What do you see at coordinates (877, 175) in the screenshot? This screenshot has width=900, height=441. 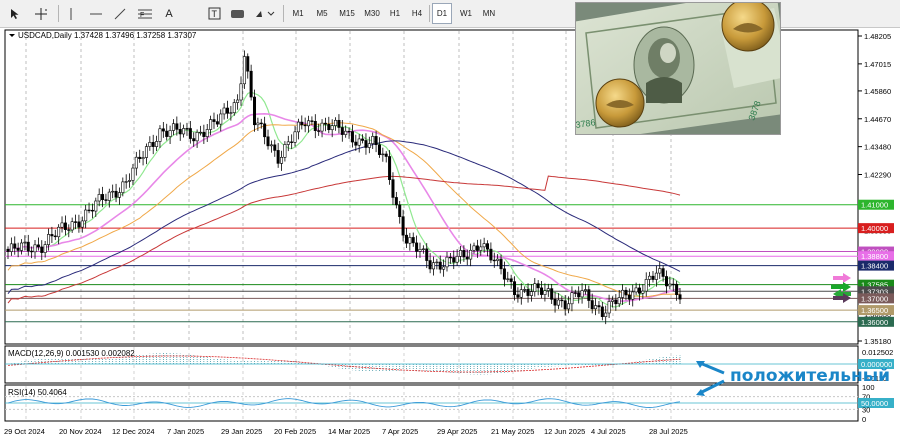 I see `price-tick-label: 1.42290` at bounding box center [877, 175].